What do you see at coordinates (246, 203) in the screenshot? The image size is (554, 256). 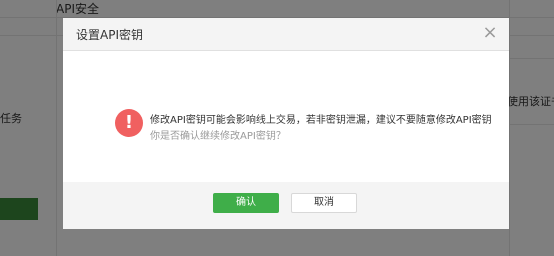 I see `confirm-button: 确认` at bounding box center [246, 203].